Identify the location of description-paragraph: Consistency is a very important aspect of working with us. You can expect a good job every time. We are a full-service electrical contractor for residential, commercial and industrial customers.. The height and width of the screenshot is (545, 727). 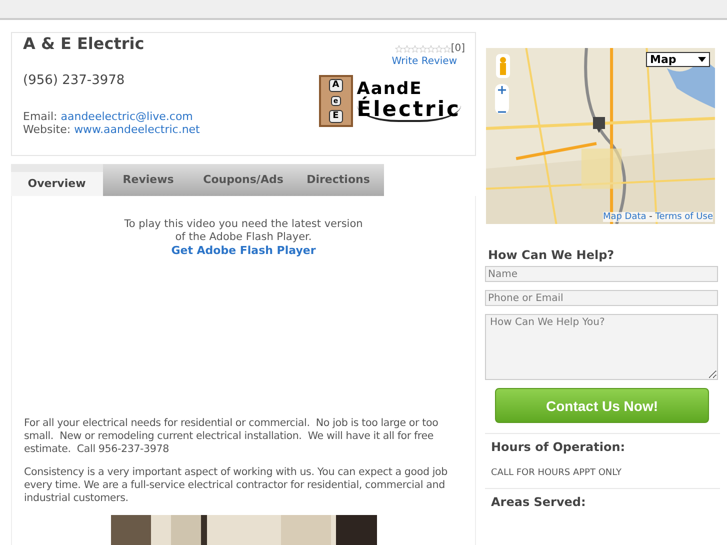
(236, 485).